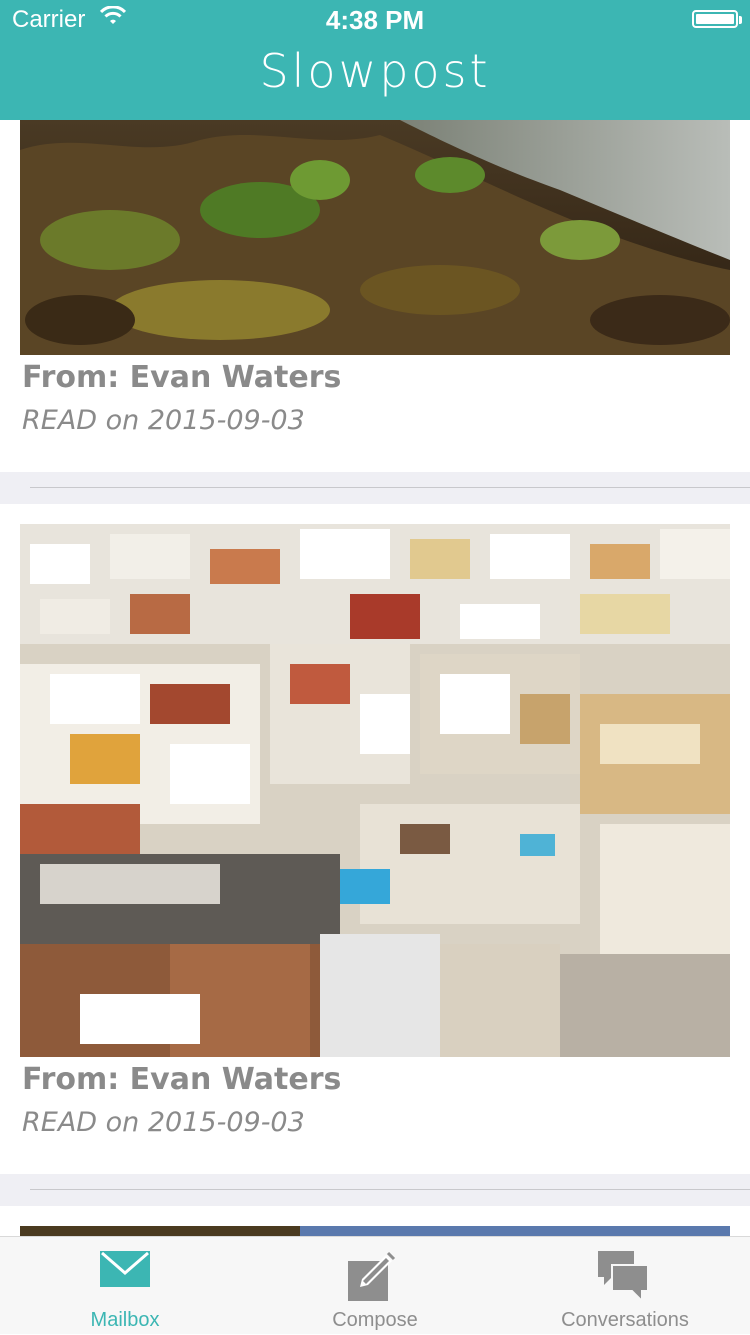  What do you see at coordinates (625, 1320) in the screenshot?
I see `tab-label: Conversations` at bounding box center [625, 1320].